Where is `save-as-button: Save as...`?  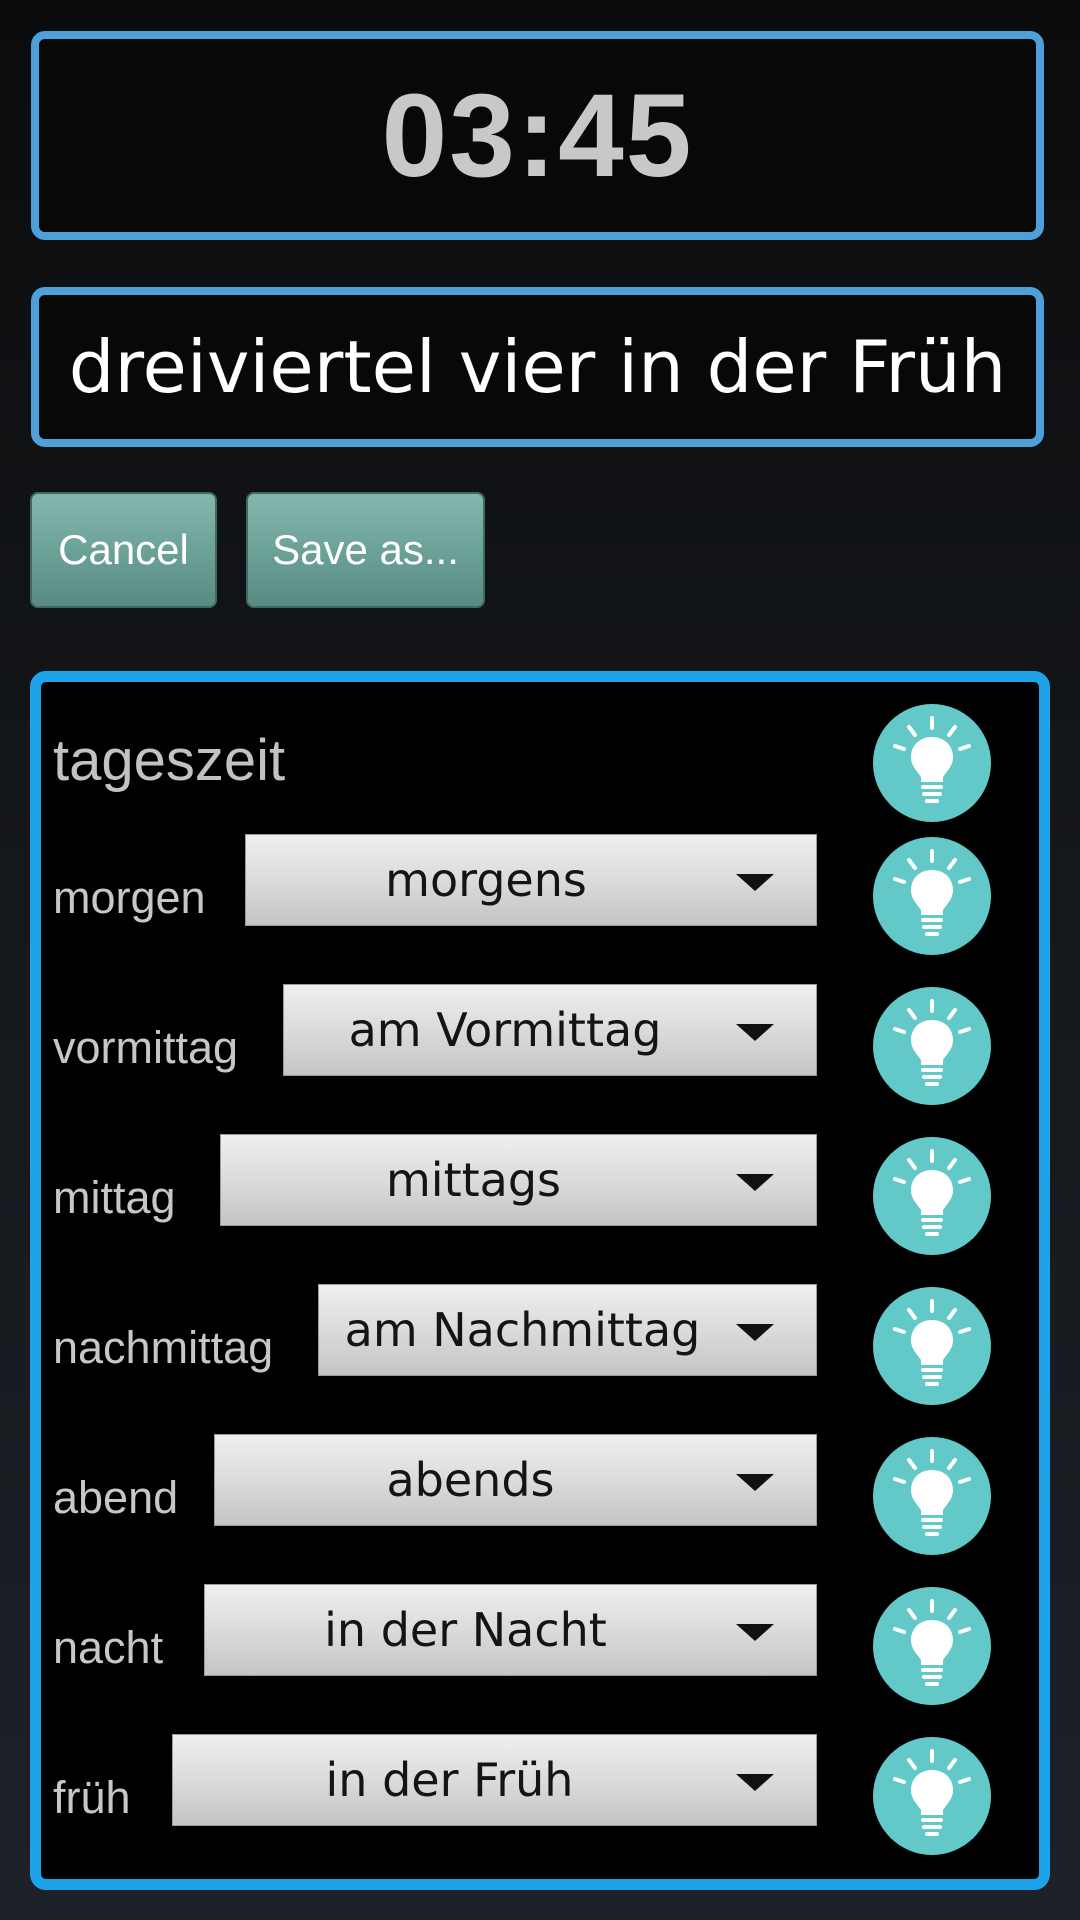
save-as-button: Save as... is located at coordinates (365, 550).